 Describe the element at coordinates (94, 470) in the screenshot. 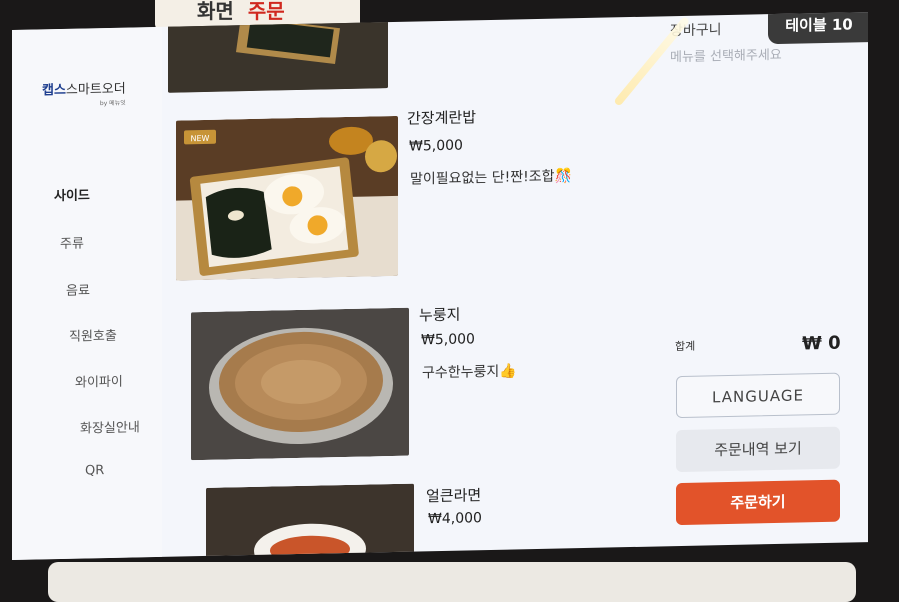

I see `category-qr: QR` at that location.